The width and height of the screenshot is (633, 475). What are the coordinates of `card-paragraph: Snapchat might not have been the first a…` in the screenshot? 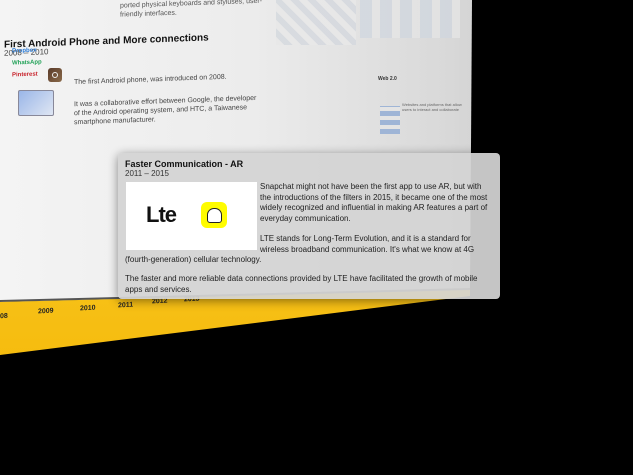 It's located at (374, 202).